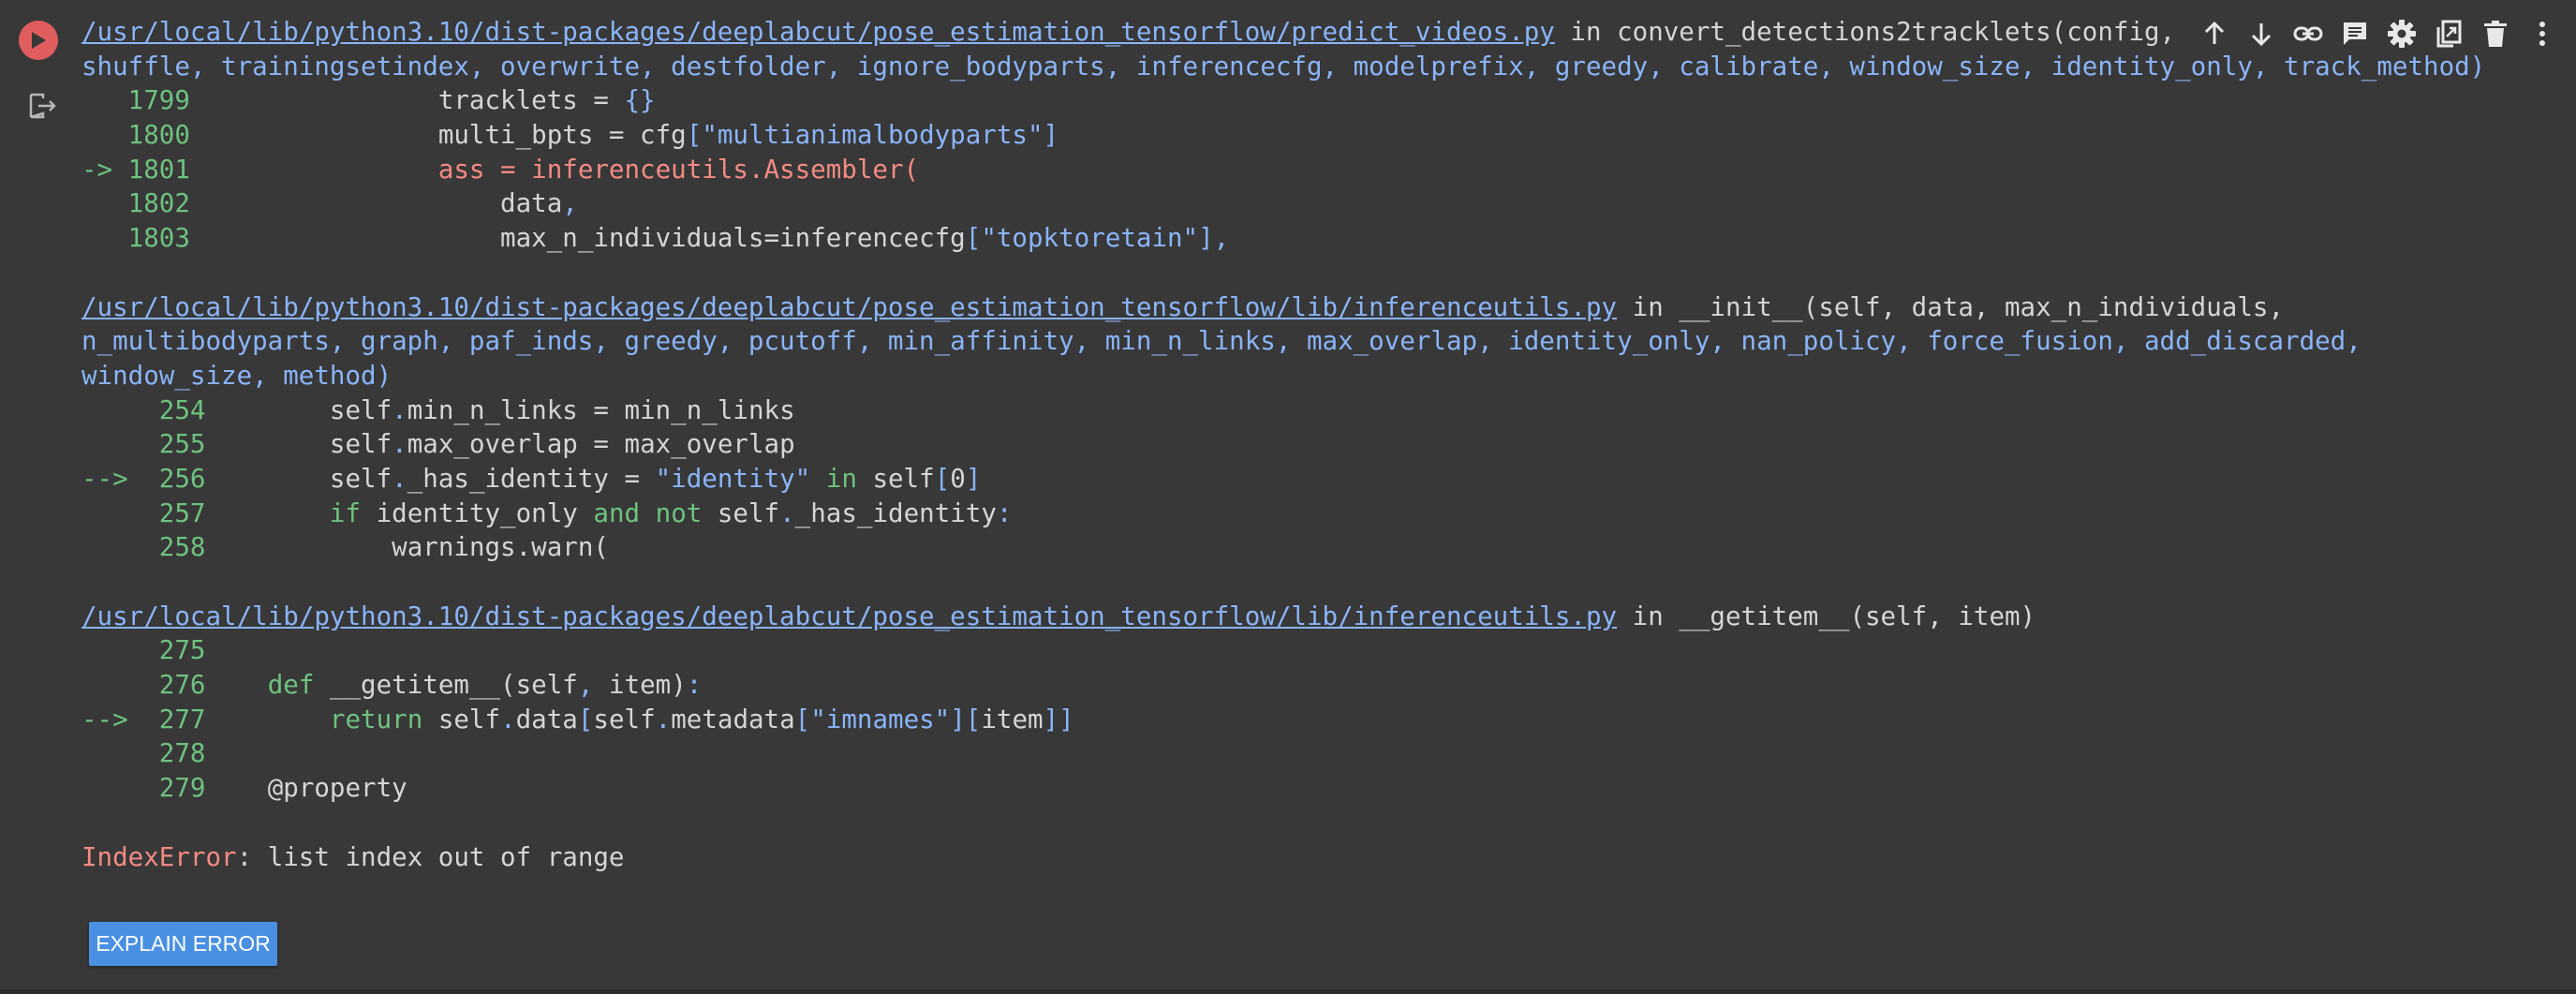 This screenshot has height=994, width=2576. I want to click on more-vert-icon, so click(2542, 33).